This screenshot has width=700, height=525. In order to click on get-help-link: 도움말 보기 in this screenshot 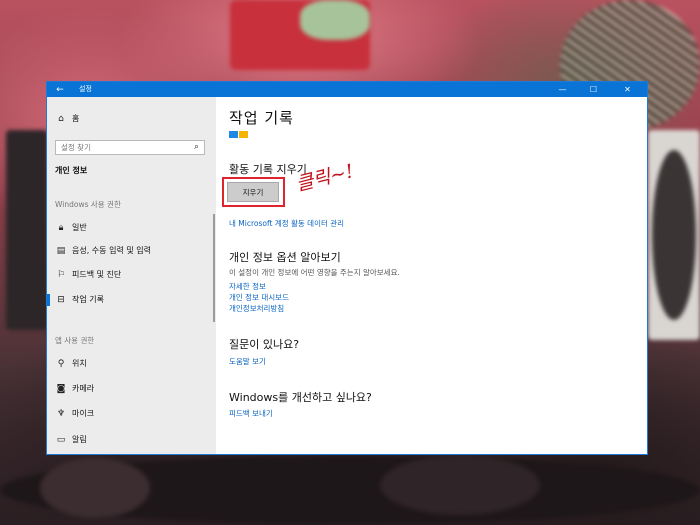, I will do `click(247, 361)`.